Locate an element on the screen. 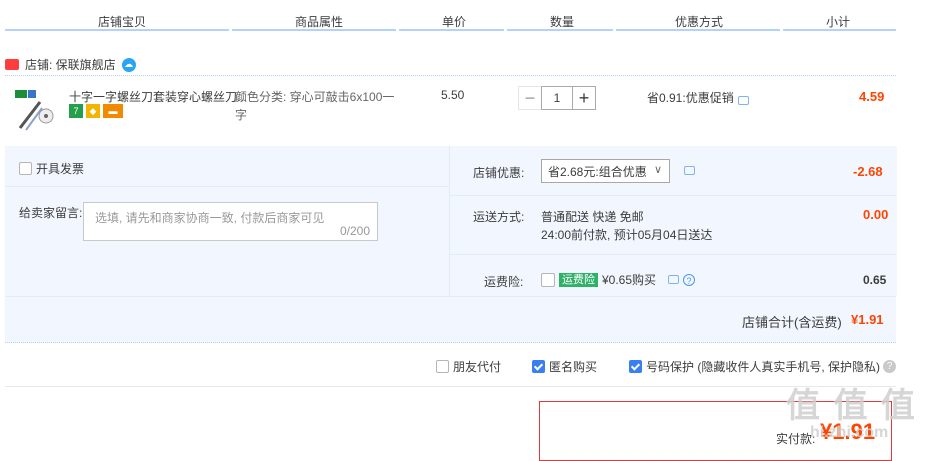  friend-pay-option: 朋友代付 is located at coordinates (468, 366).